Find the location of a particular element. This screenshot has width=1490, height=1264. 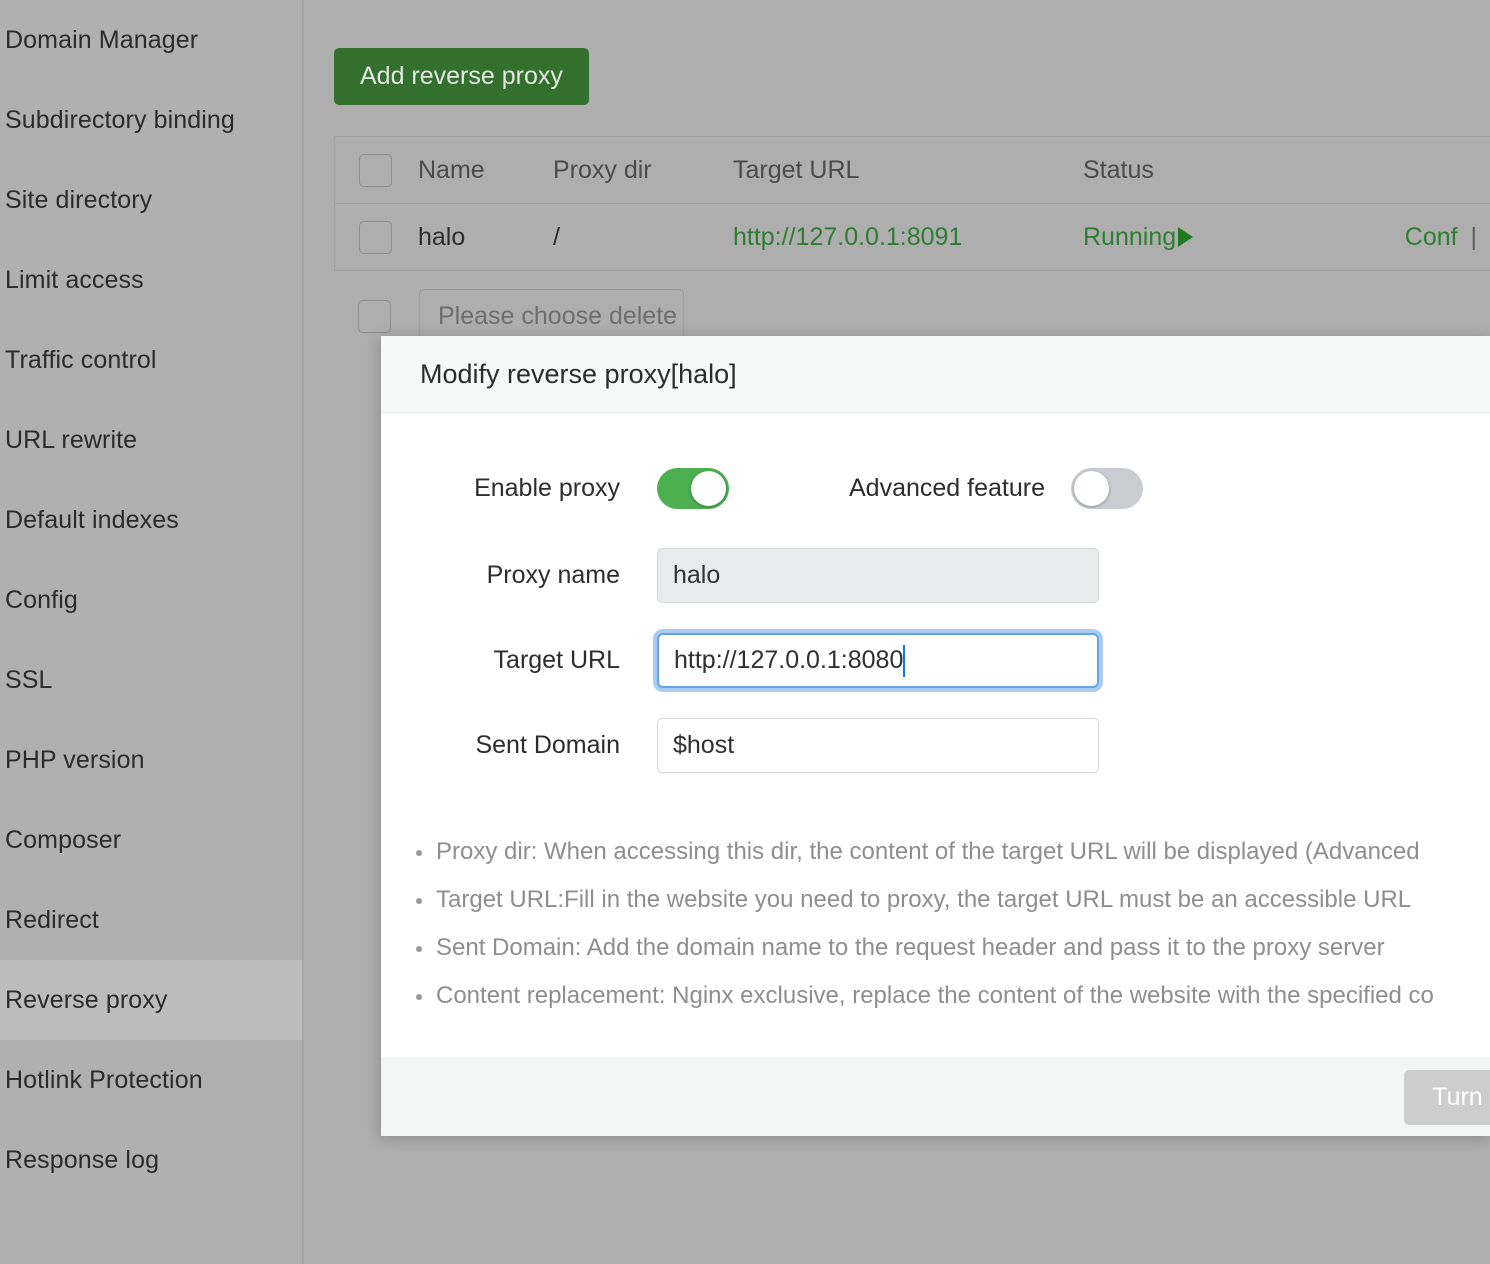

dialog-footer: Turn off is located at coordinates (935, 1097).